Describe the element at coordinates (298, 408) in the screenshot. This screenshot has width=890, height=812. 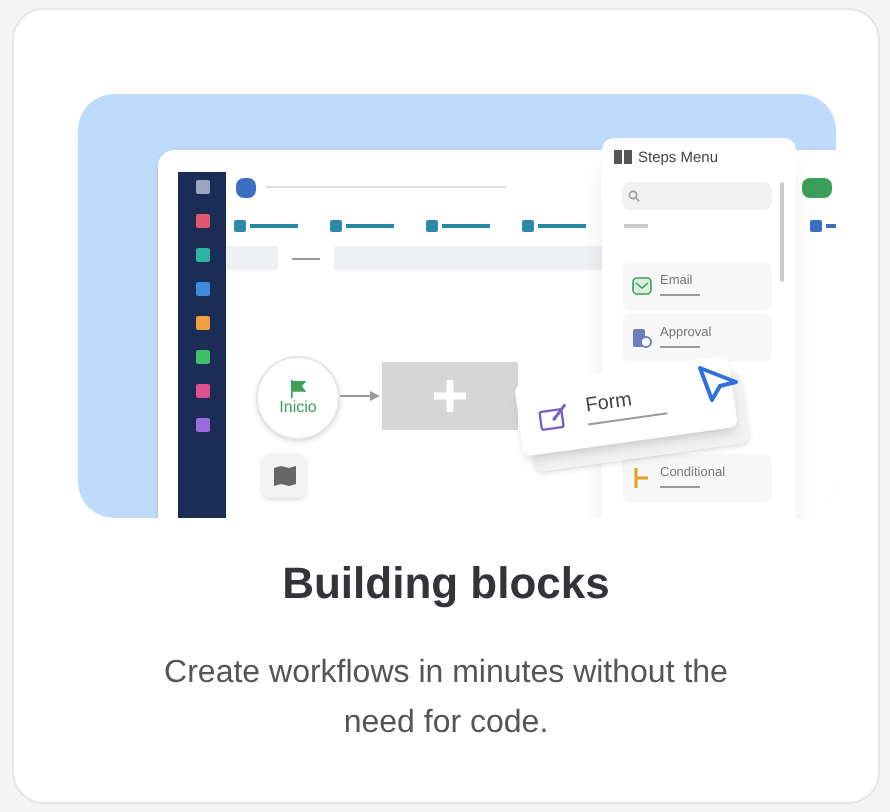
I see `node-label: Inicio` at that location.